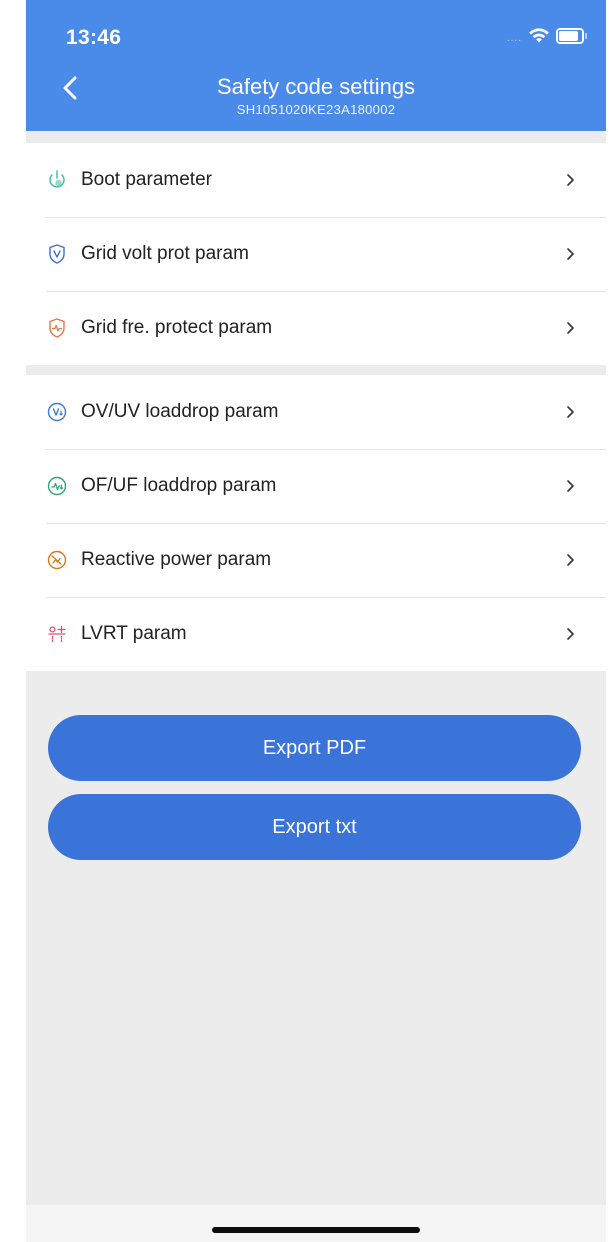 The image size is (613, 1242). Describe the element at coordinates (571, 36) in the screenshot. I see `battery-icon` at that location.